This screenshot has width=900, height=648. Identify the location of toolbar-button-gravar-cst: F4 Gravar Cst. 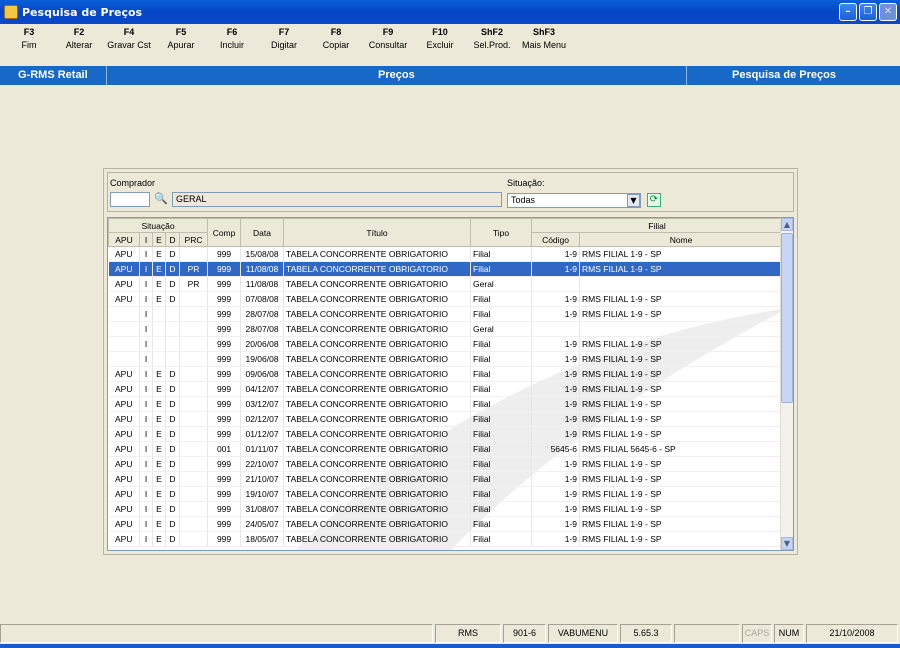
(129, 38).